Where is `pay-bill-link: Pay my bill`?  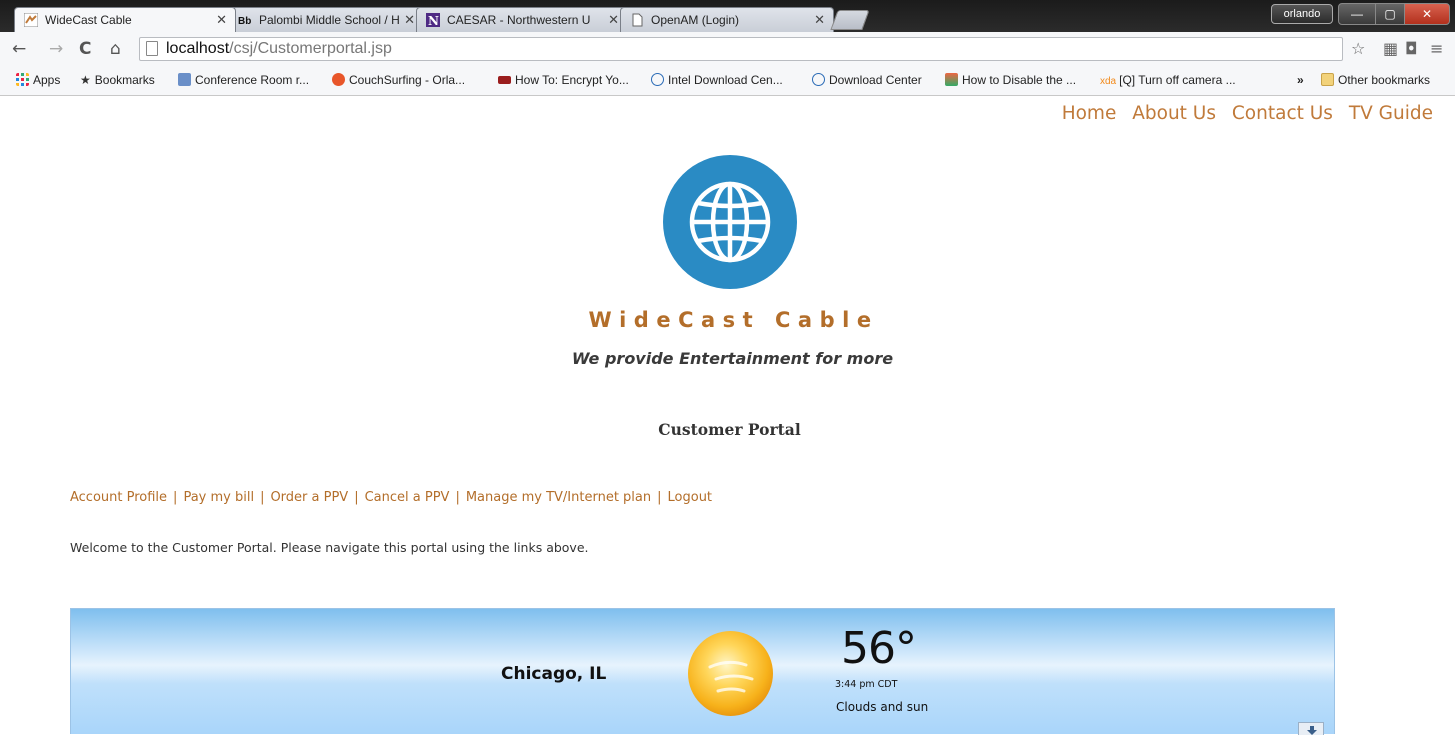 pay-bill-link: Pay my bill is located at coordinates (218, 497).